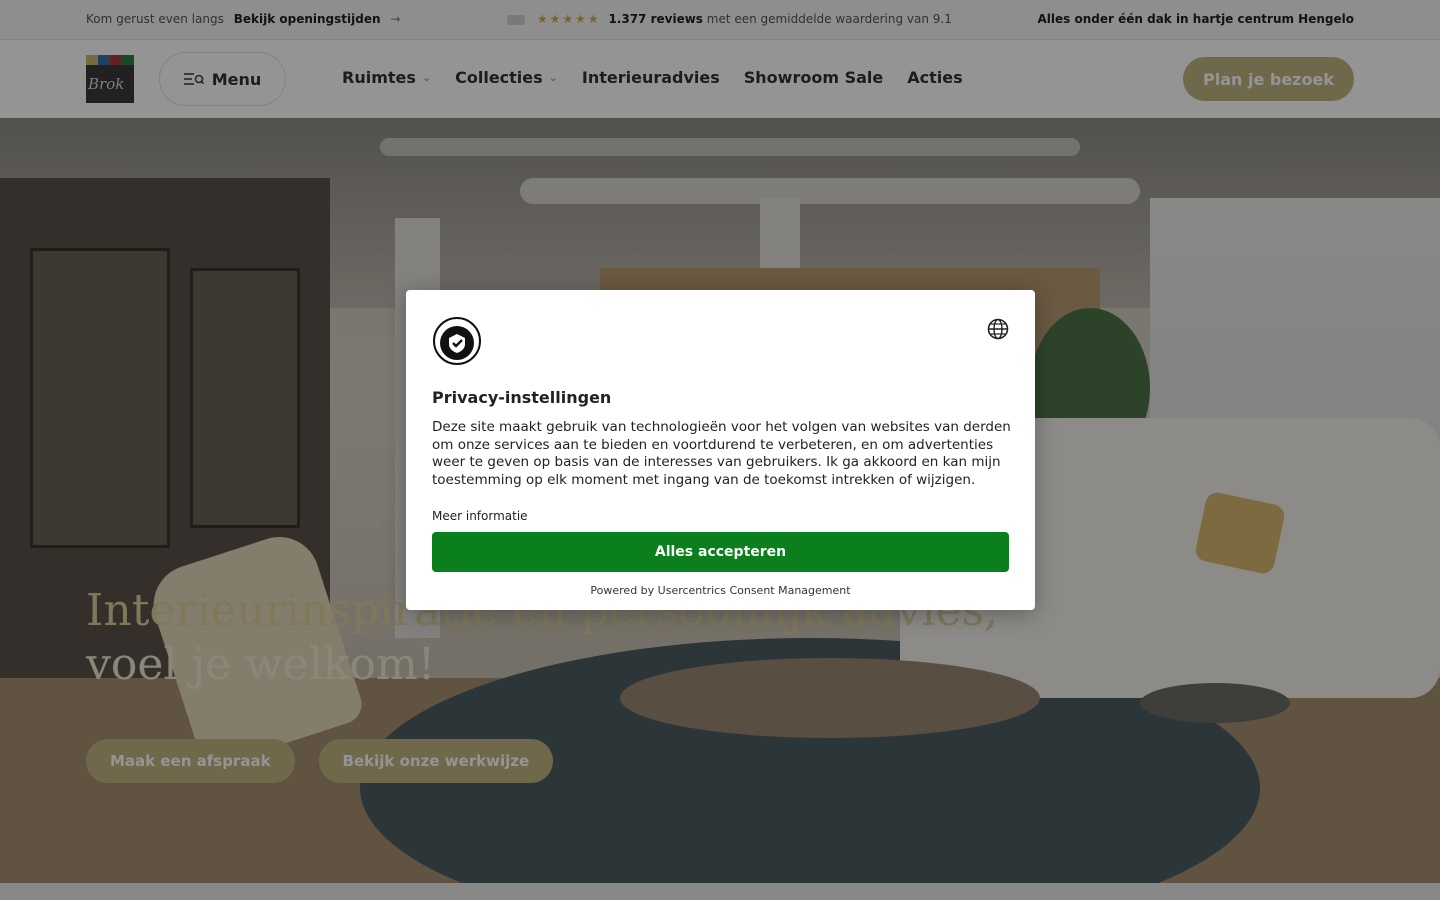 The image size is (1440, 900). I want to click on privacy-shield-badge-icon, so click(457, 341).